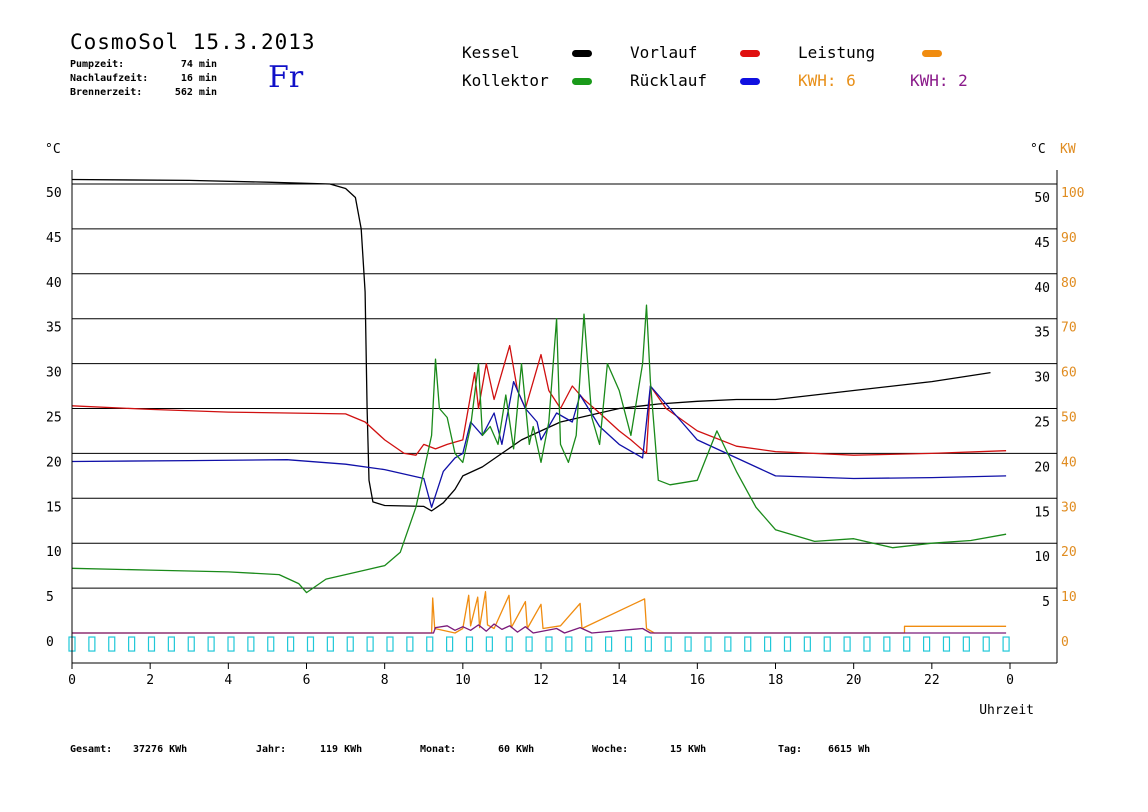  What do you see at coordinates (1042, 333) in the screenshot?
I see `y-right-tick-label: 35` at bounding box center [1042, 333].